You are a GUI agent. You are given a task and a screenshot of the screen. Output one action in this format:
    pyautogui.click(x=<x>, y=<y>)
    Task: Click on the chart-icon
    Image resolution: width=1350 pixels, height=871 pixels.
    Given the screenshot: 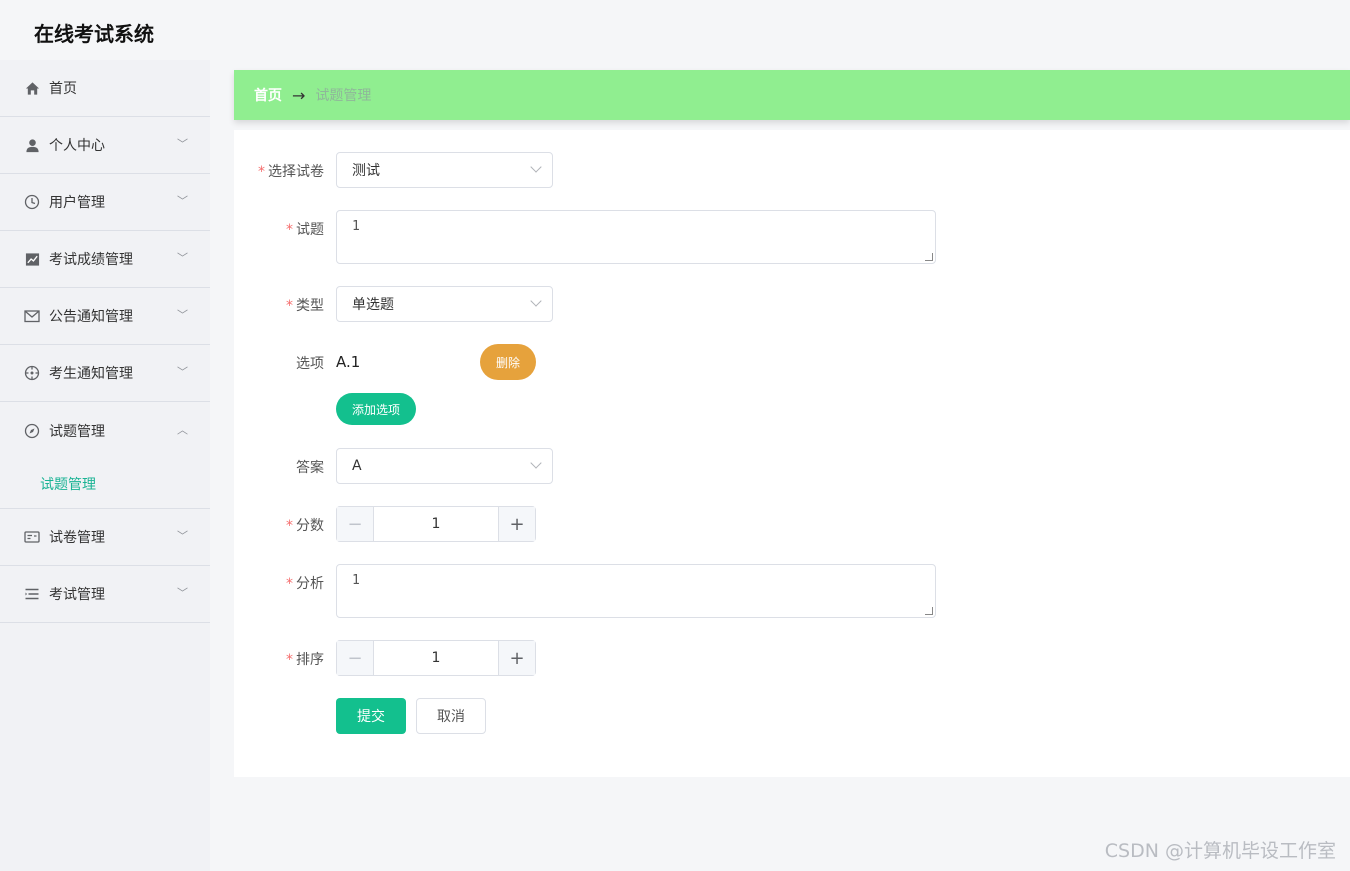 What is the action you would take?
    pyautogui.click(x=32, y=259)
    